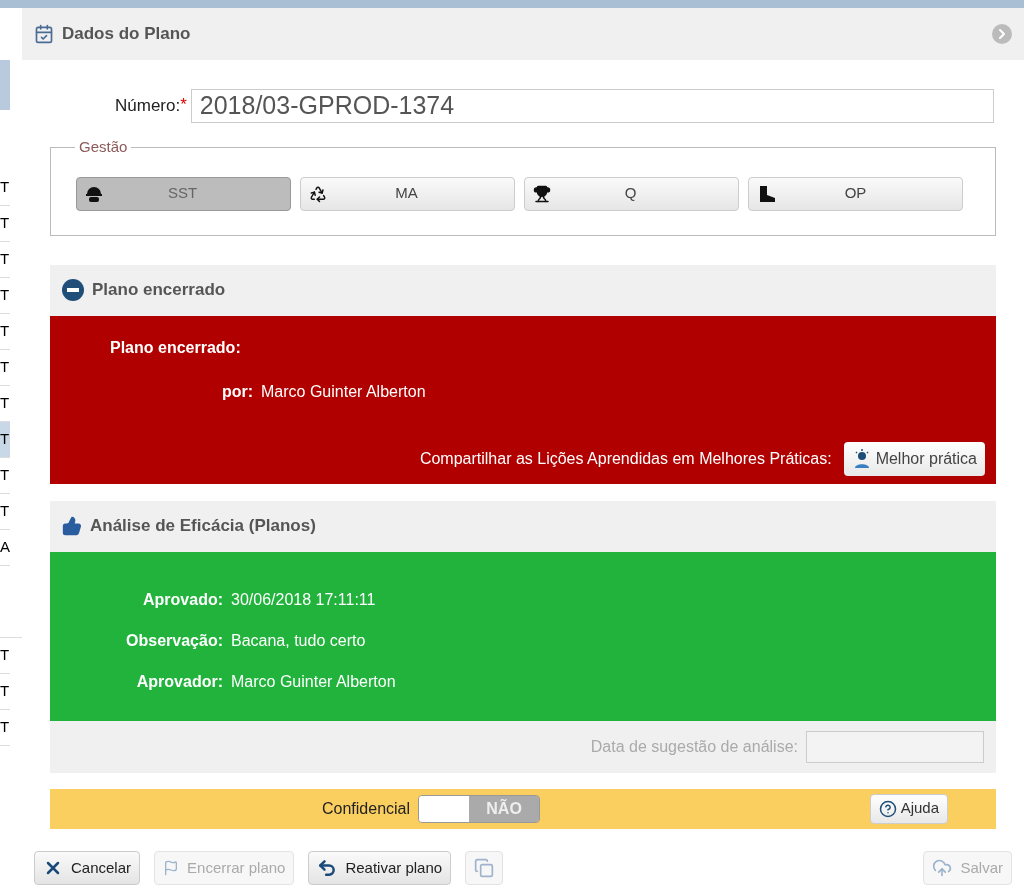  I want to click on boot-icon, so click(767, 193).